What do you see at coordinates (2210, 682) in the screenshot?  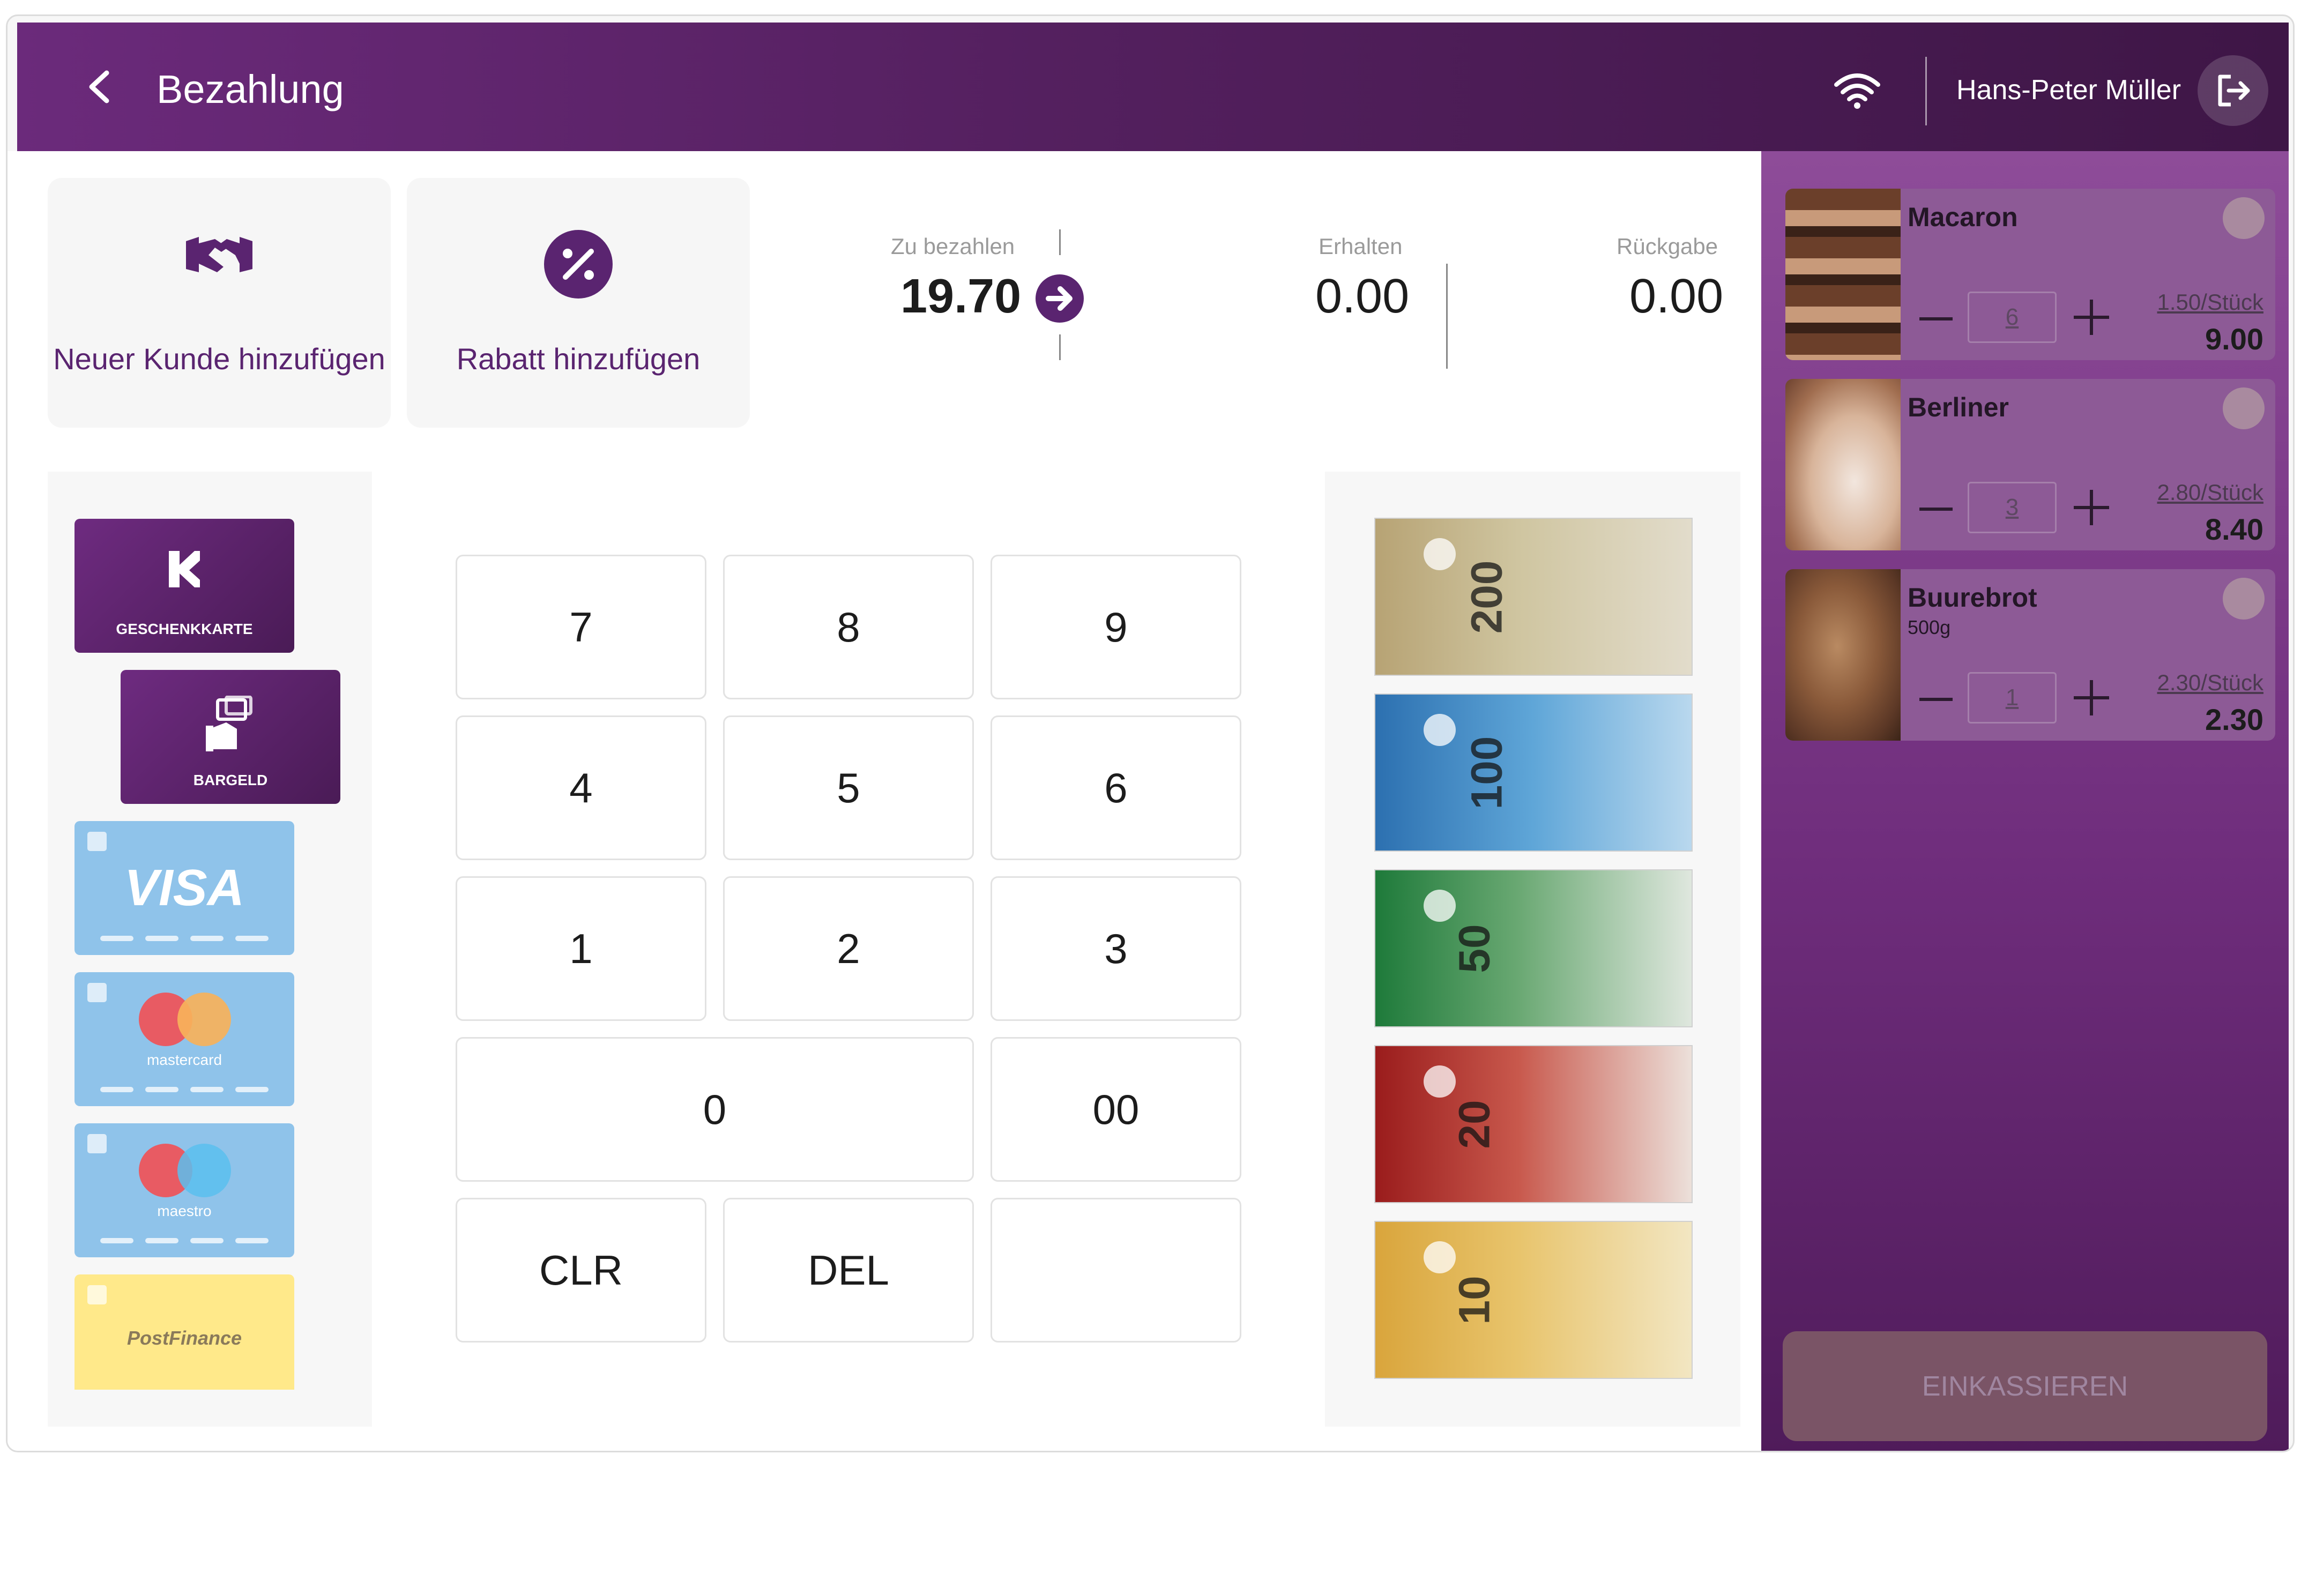 I see `unit-price: 2.30/Stück` at bounding box center [2210, 682].